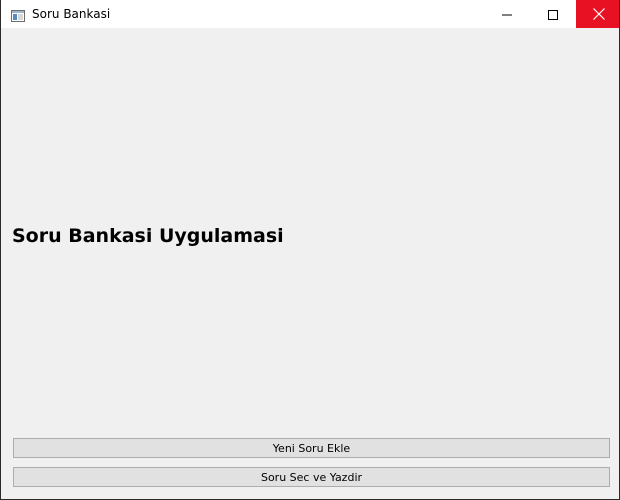 The width and height of the screenshot is (620, 500). I want to click on minimize-button, so click(507, 14).